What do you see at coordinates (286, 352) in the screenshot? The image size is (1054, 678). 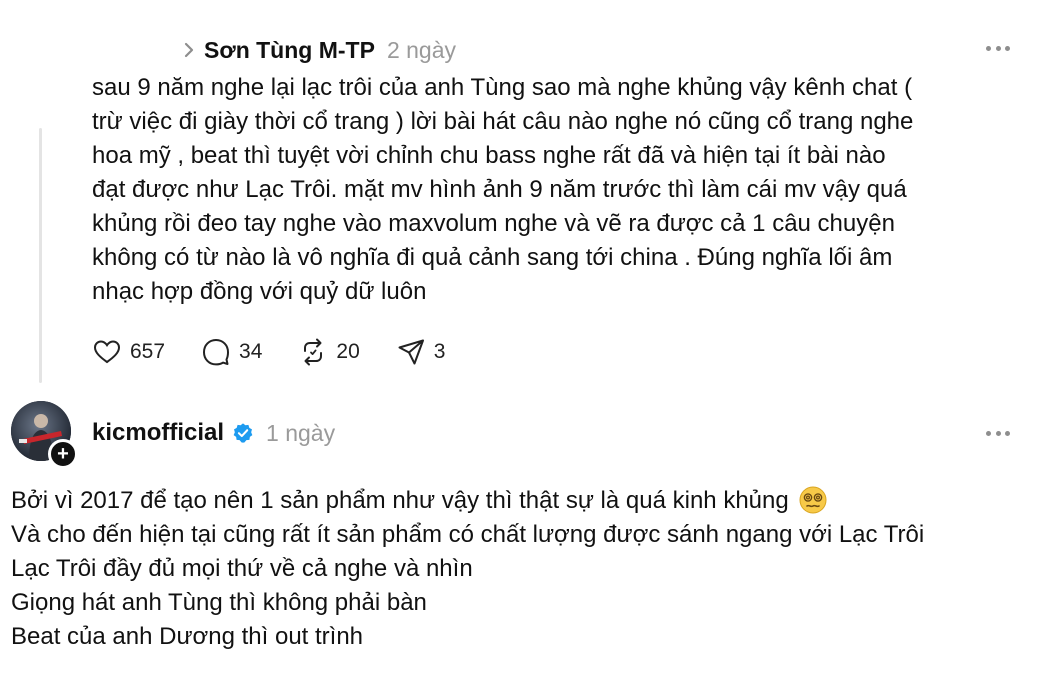 I see `reply-action-bar: 657 34 20 3` at bounding box center [286, 352].